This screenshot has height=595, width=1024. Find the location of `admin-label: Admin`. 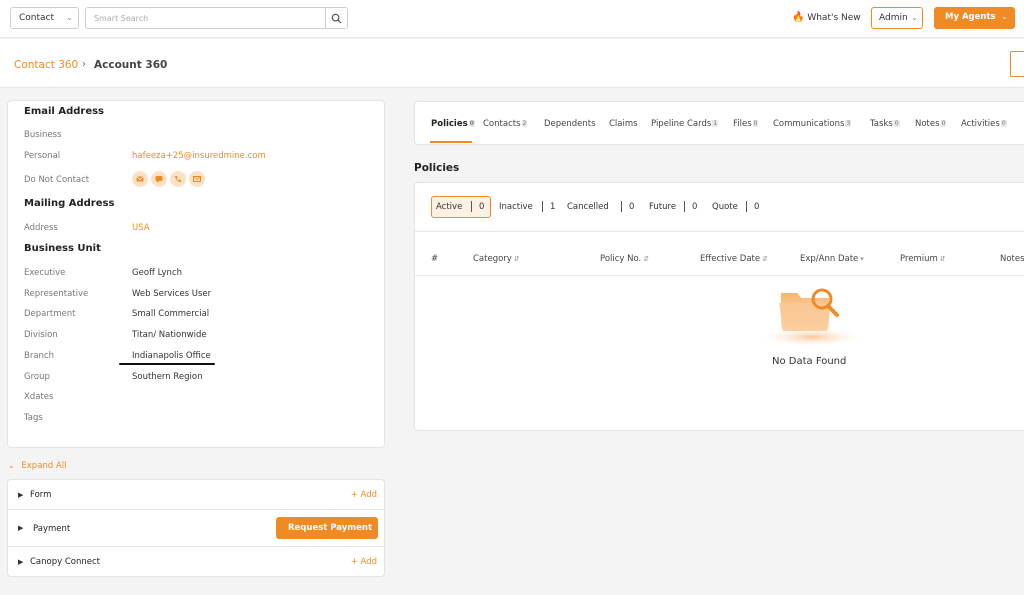

admin-label: Admin is located at coordinates (893, 18).